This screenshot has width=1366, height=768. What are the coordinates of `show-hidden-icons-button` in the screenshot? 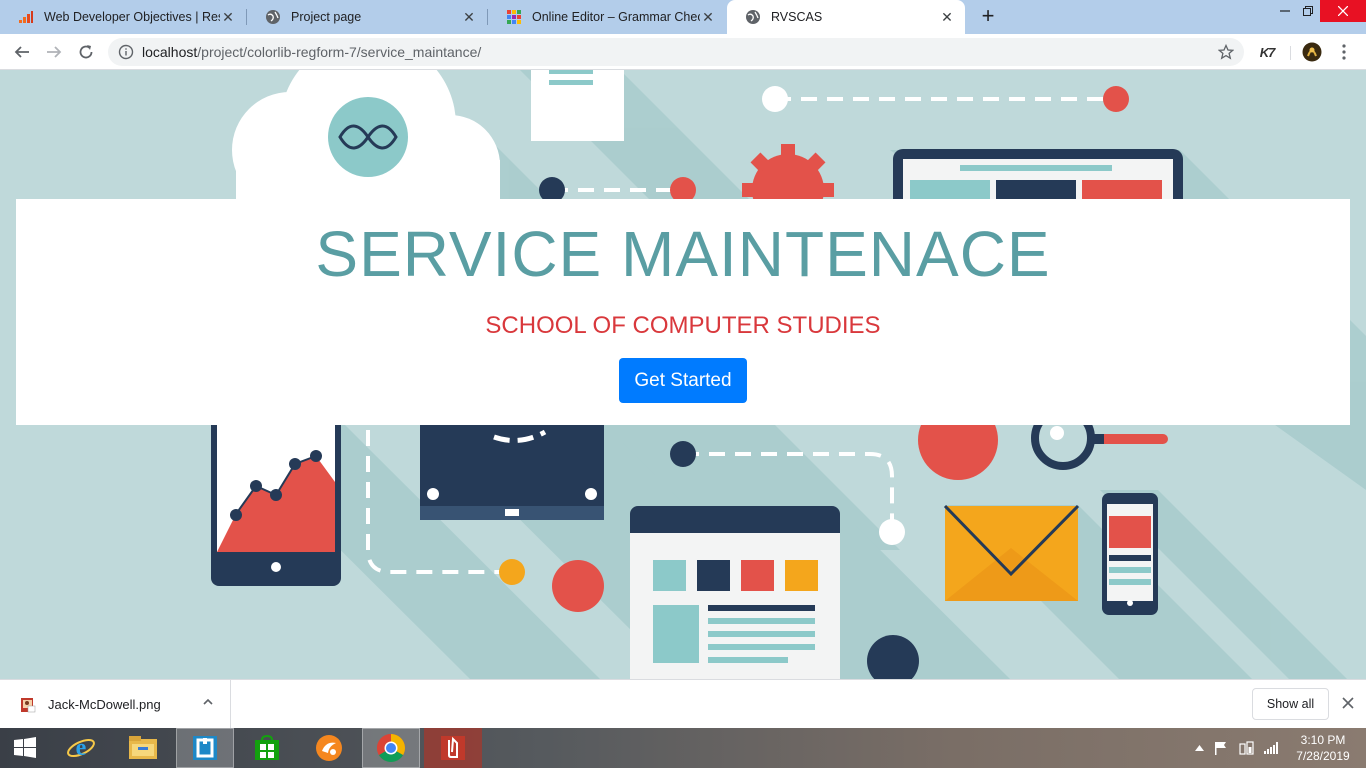 It's located at (1199, 748).